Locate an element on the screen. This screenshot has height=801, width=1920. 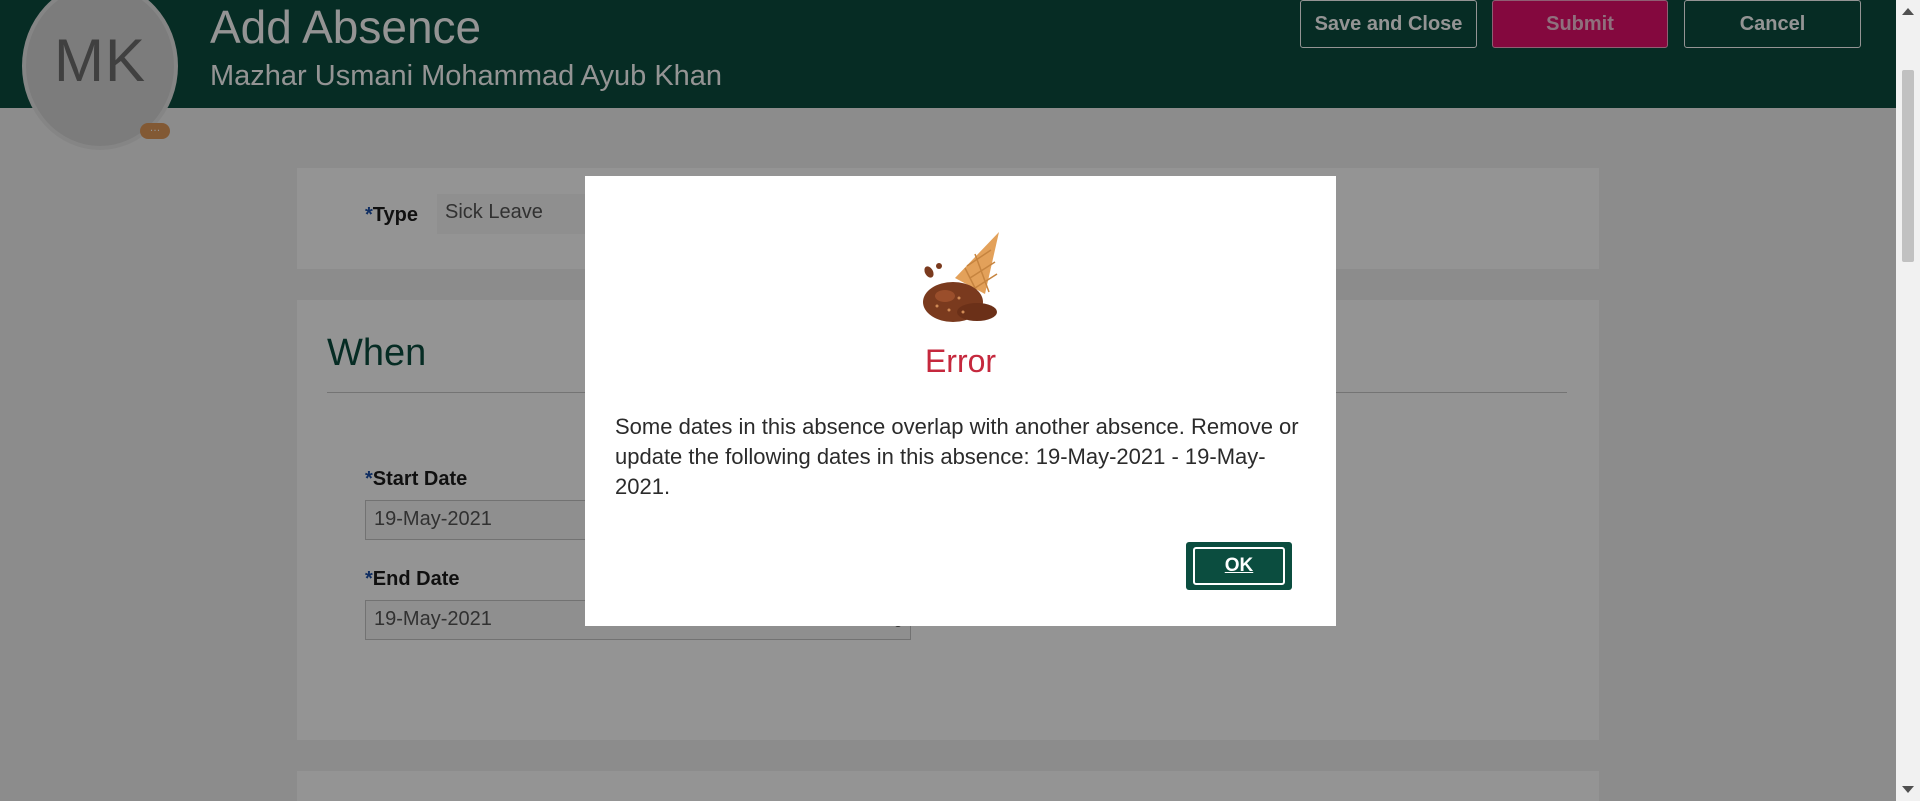
scroll-down-arrow-icon is located at coordinates (1908, 789).